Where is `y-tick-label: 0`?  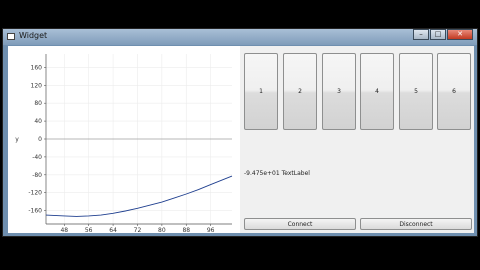 y-tick-label: 0 is located at coordinates (40, 139).